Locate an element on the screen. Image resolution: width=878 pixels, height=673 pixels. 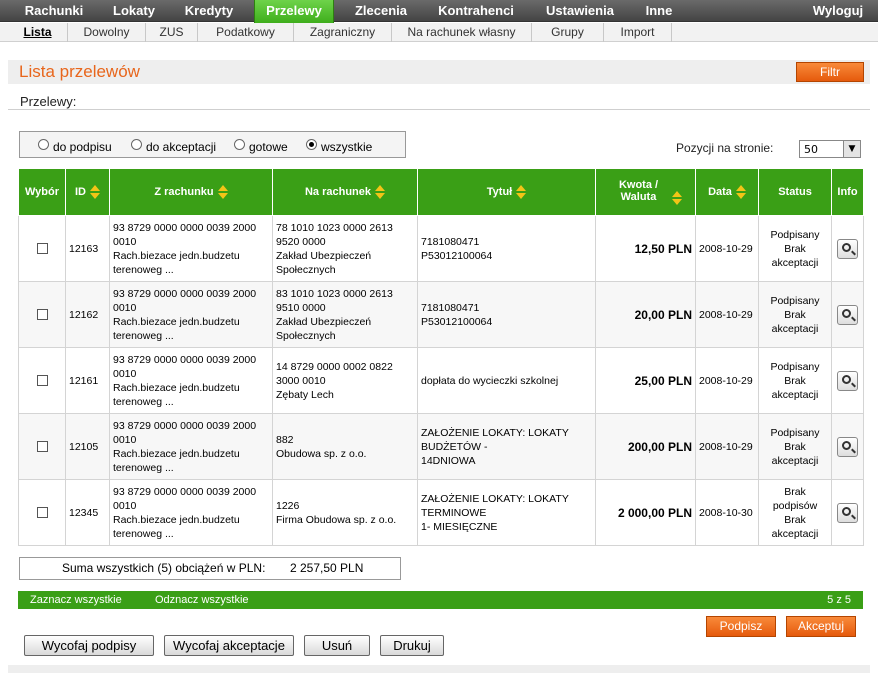
col-z-rachunku: Z rachunku is located at coordinates (191, 192).